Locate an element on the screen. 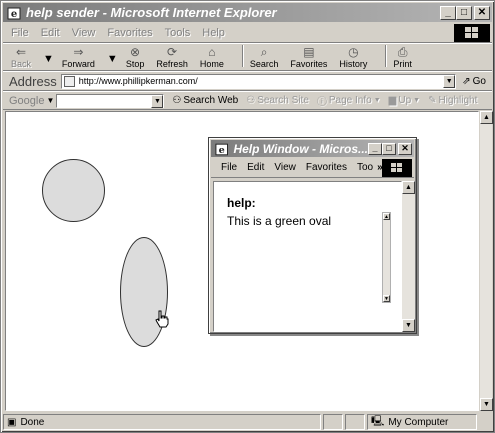 The image size is (495, 433). search-button: ⌕ Search is located at coordinates (264, 57).